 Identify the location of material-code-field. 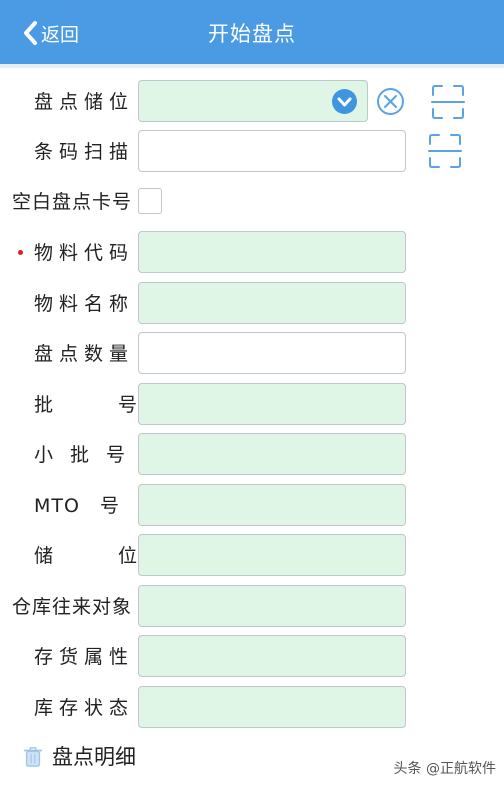
(272, 252).